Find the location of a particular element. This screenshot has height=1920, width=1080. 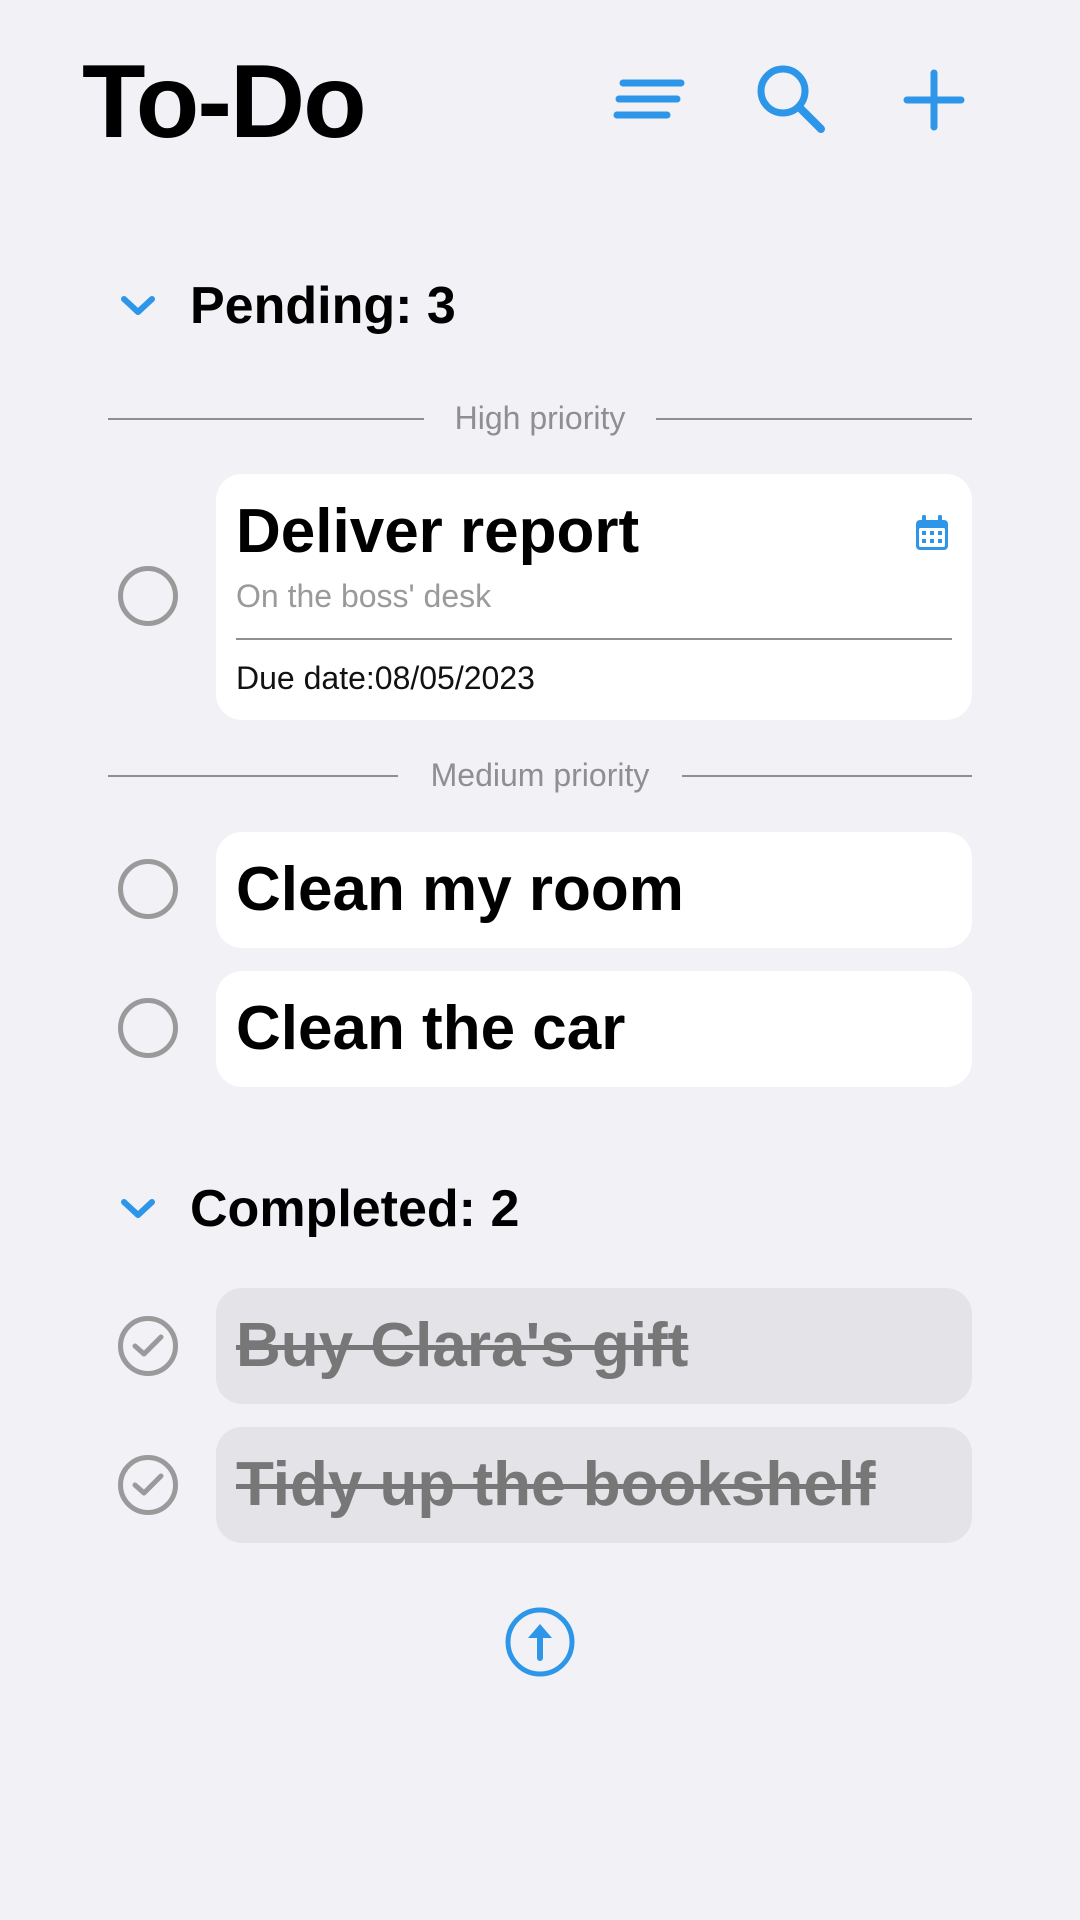

completed-task-card: Tidy up the bookshelf is located at coordinates (594, 1485).